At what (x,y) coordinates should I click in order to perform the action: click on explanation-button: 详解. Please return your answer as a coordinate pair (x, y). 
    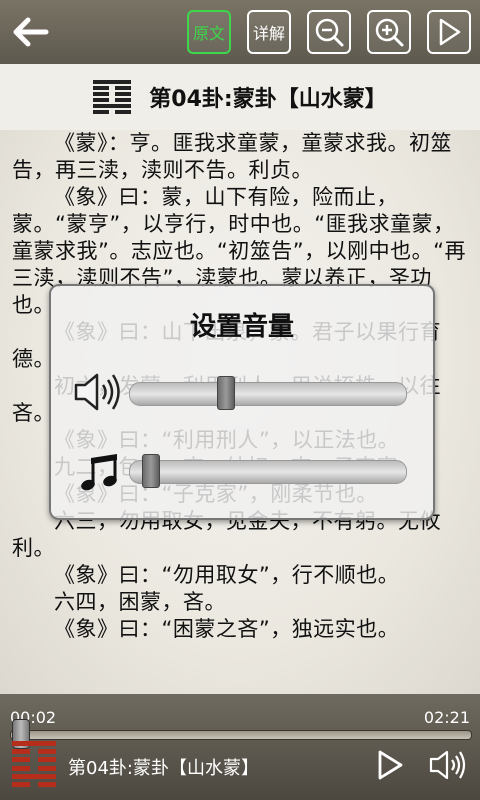
    Looking at the image, I should click on (269, 32).